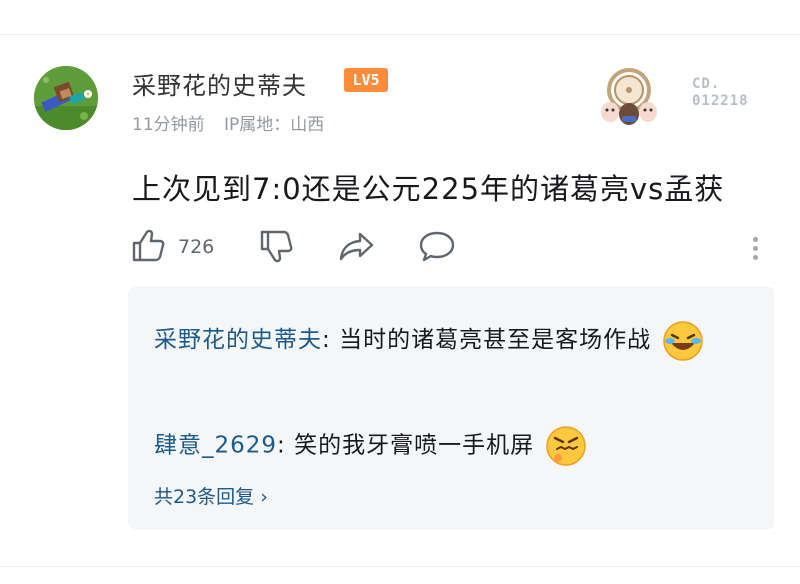 This screenshot has width=800, height=584. What do you see at coordinates (495, 340) in the screenshot?
I see `reply-text: 当时的诸葛亮甚至是客场作战` at bounding box center [495, 340].